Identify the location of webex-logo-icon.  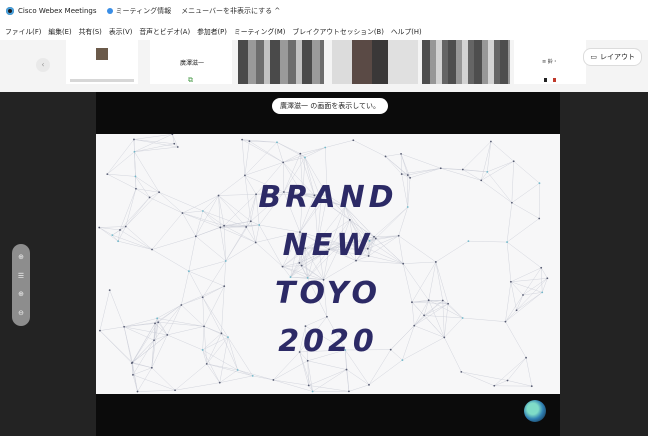
(10, 11).